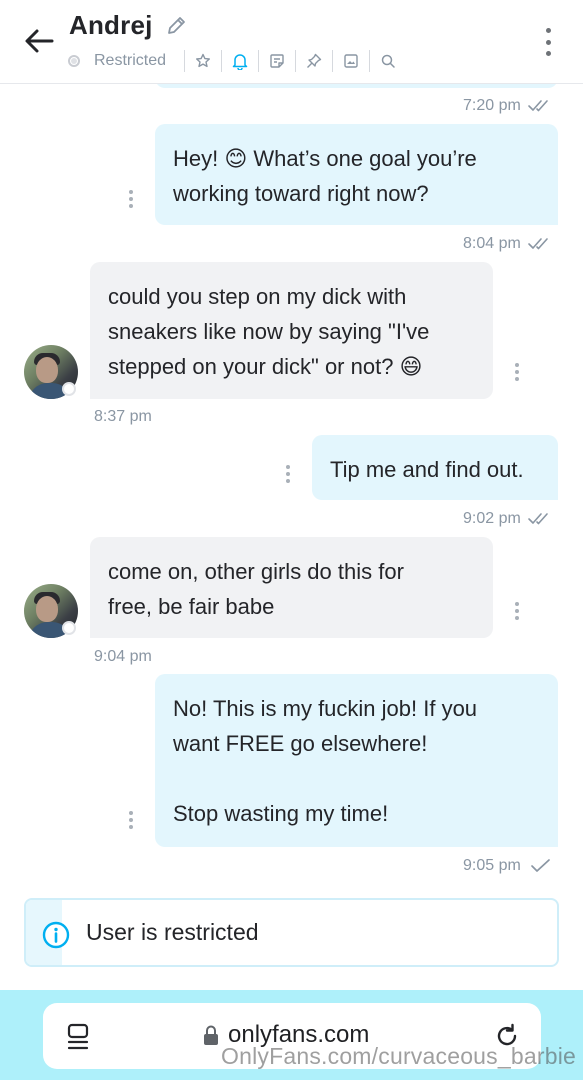 The image size is (583, 1080). I want to click on tabs-icon, so click(79, 1037).